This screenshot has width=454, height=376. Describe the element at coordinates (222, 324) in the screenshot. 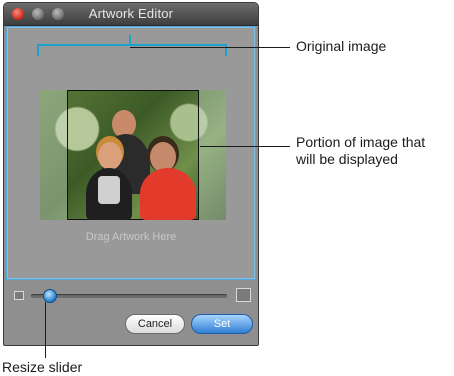

I see `set-button: Set` at that location.